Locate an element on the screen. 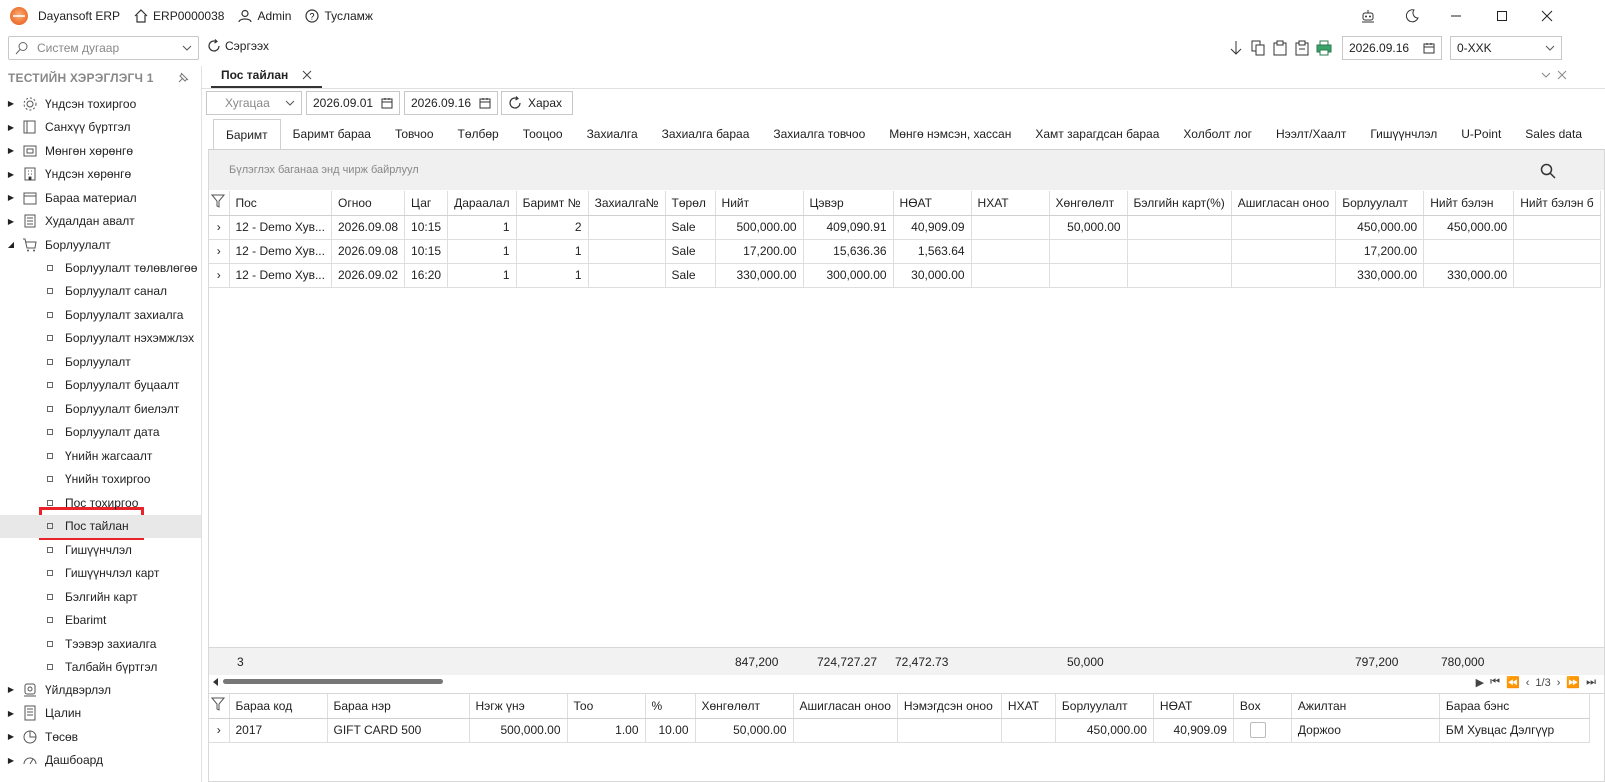 The height and width of the screenshot is (782, 1605). expand-down-icon: ◢ is located at coordinates (11, 244).